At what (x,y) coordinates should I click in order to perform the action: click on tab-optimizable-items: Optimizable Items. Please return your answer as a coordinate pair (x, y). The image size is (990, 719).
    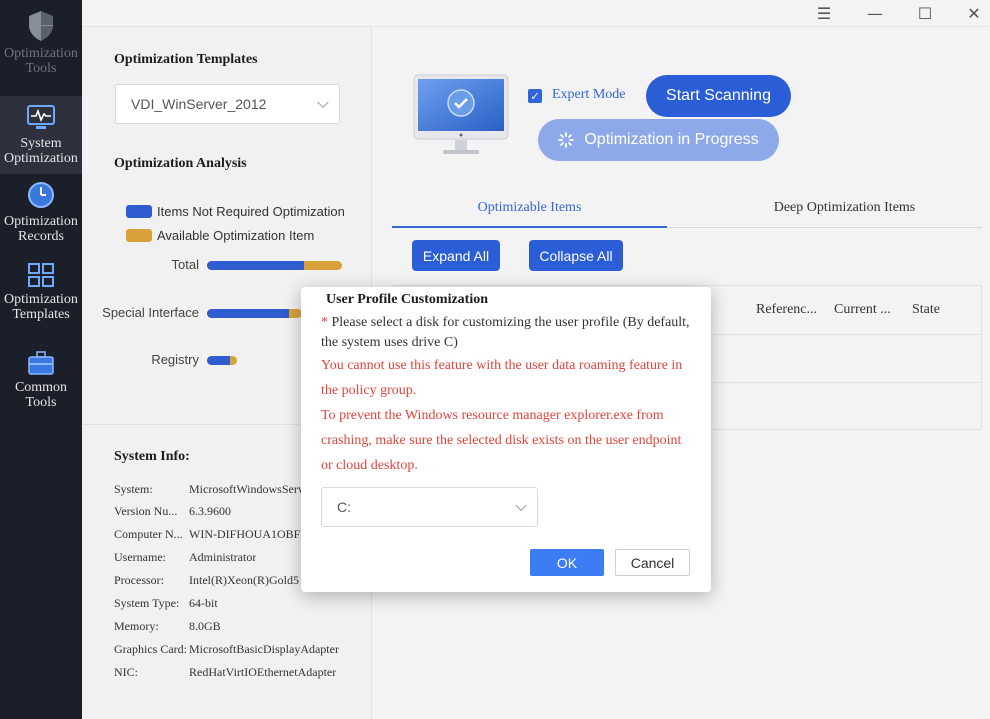
    Looking at the image, I should click on (529, 212).